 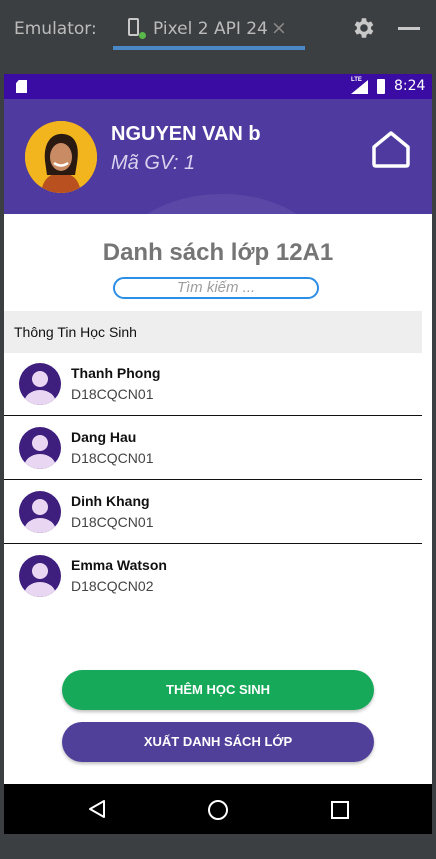 What do you see at coordinates (21, 86) in the screenshot?
I see `sd-card-icon` at bounding box center [21, 86].